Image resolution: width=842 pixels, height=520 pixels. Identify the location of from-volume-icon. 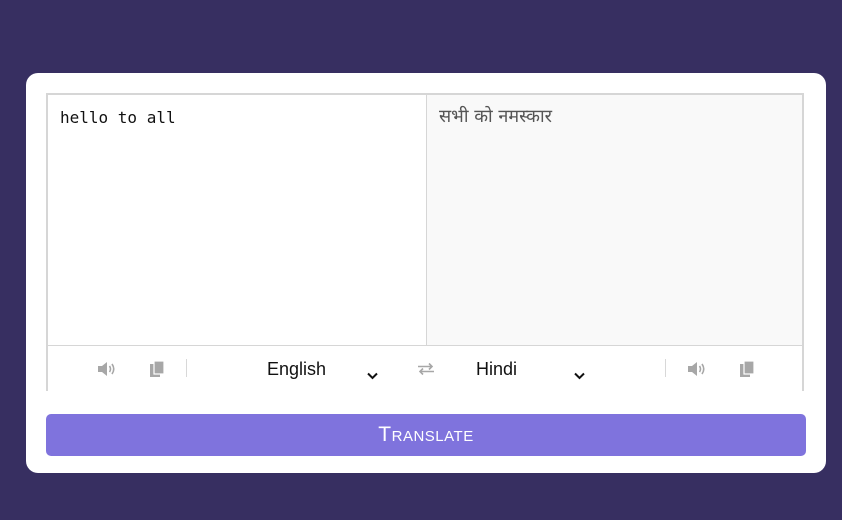
(107, 369).